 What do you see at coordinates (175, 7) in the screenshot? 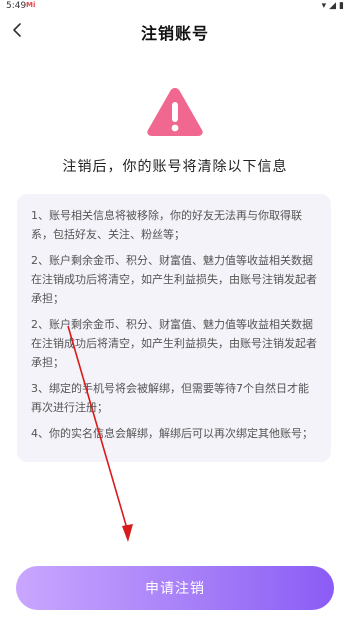
I see `status-bar: 5:49 Mi ▾ ◢ ▮` at bounding box center [175, 7].